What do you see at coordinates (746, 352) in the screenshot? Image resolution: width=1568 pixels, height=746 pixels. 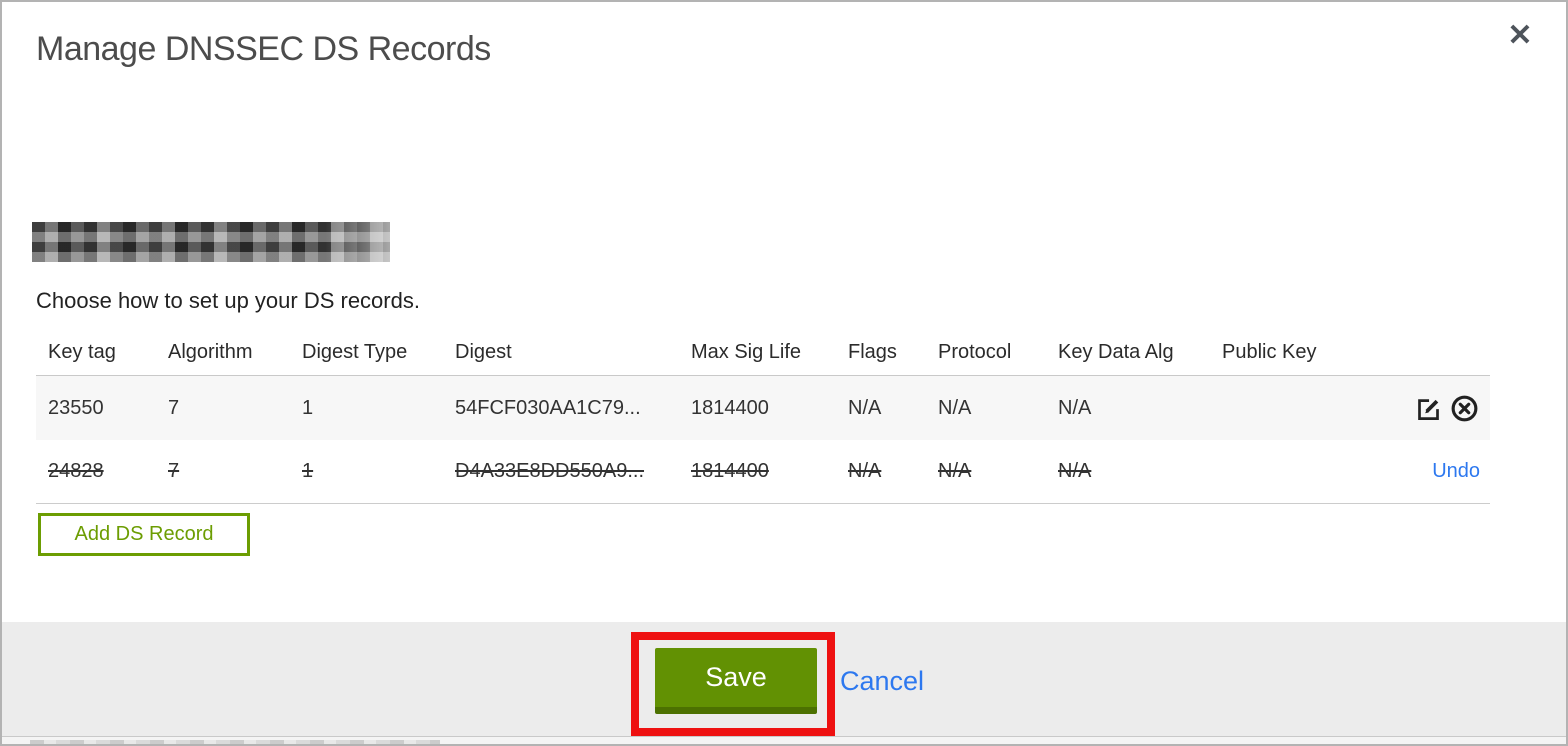 I see `column-header-max-sig-life: Max Sig Life` at bounding box center [746, 352].